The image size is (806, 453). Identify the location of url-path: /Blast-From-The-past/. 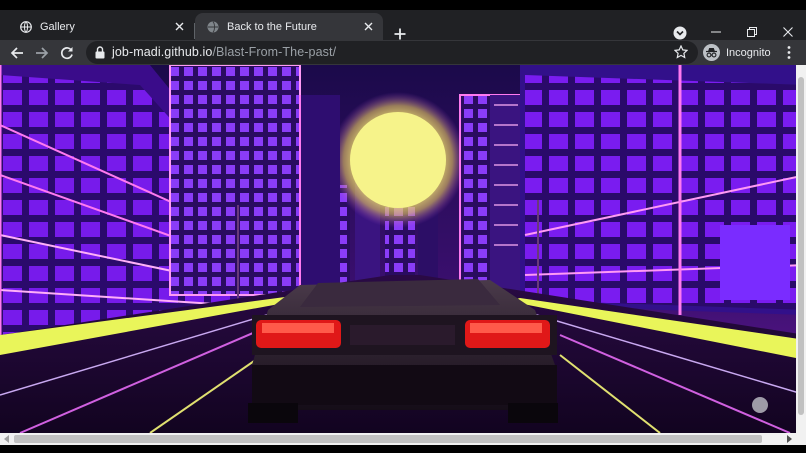
(274, 52).